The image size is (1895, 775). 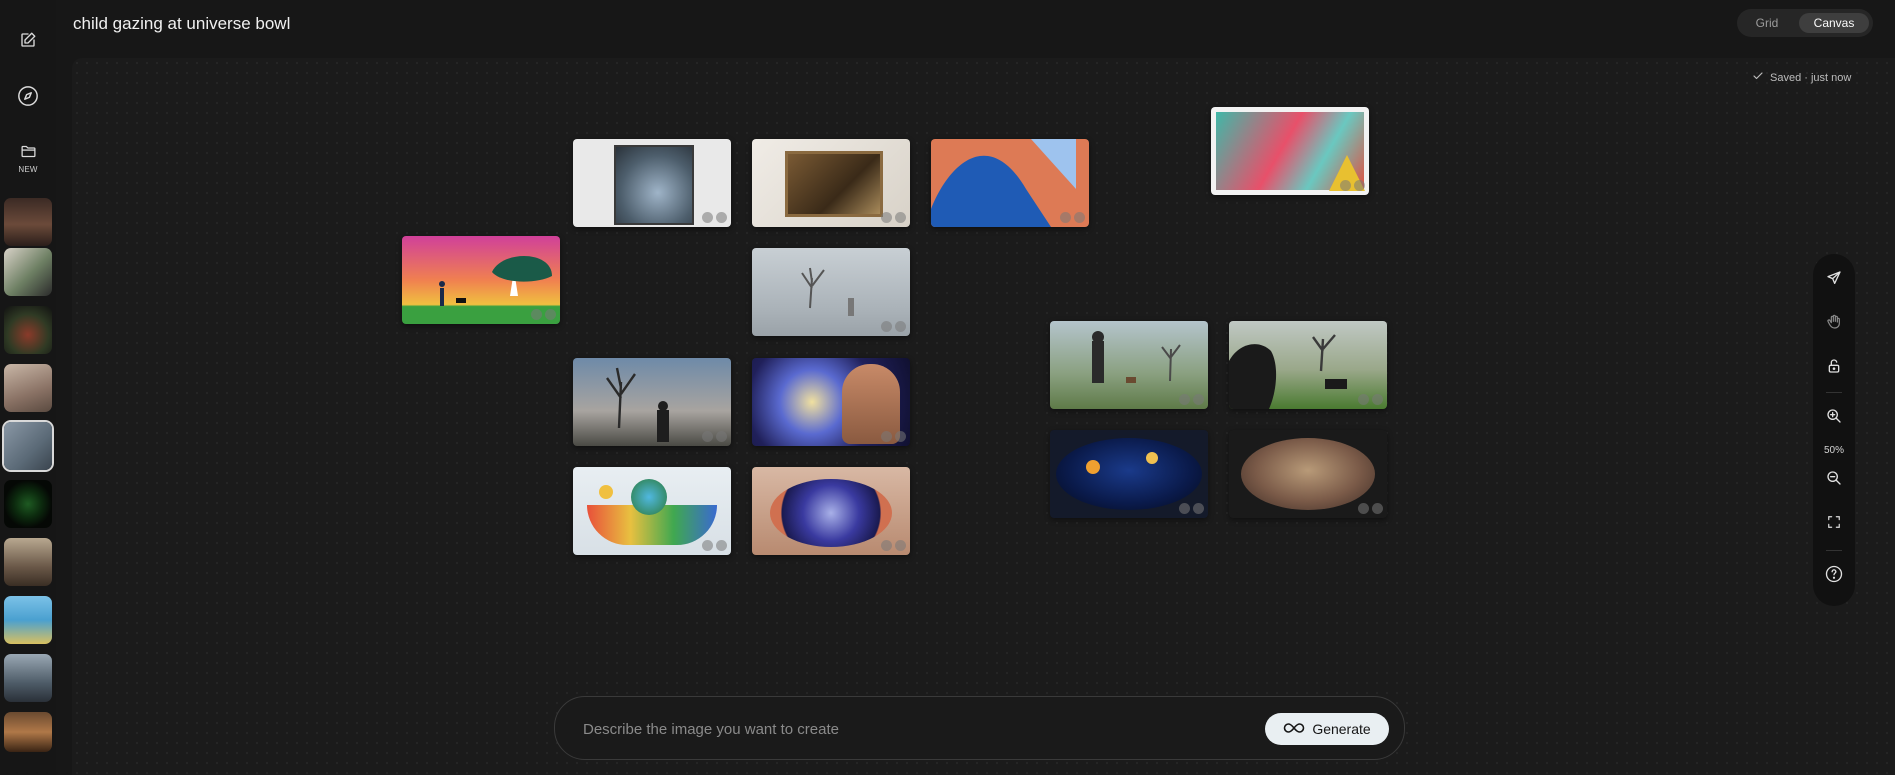 What do you see at coordinates (1767, 23) in the screenshot?
I see `grid-view-tab: Grid` at bounding box center [1767, 23].